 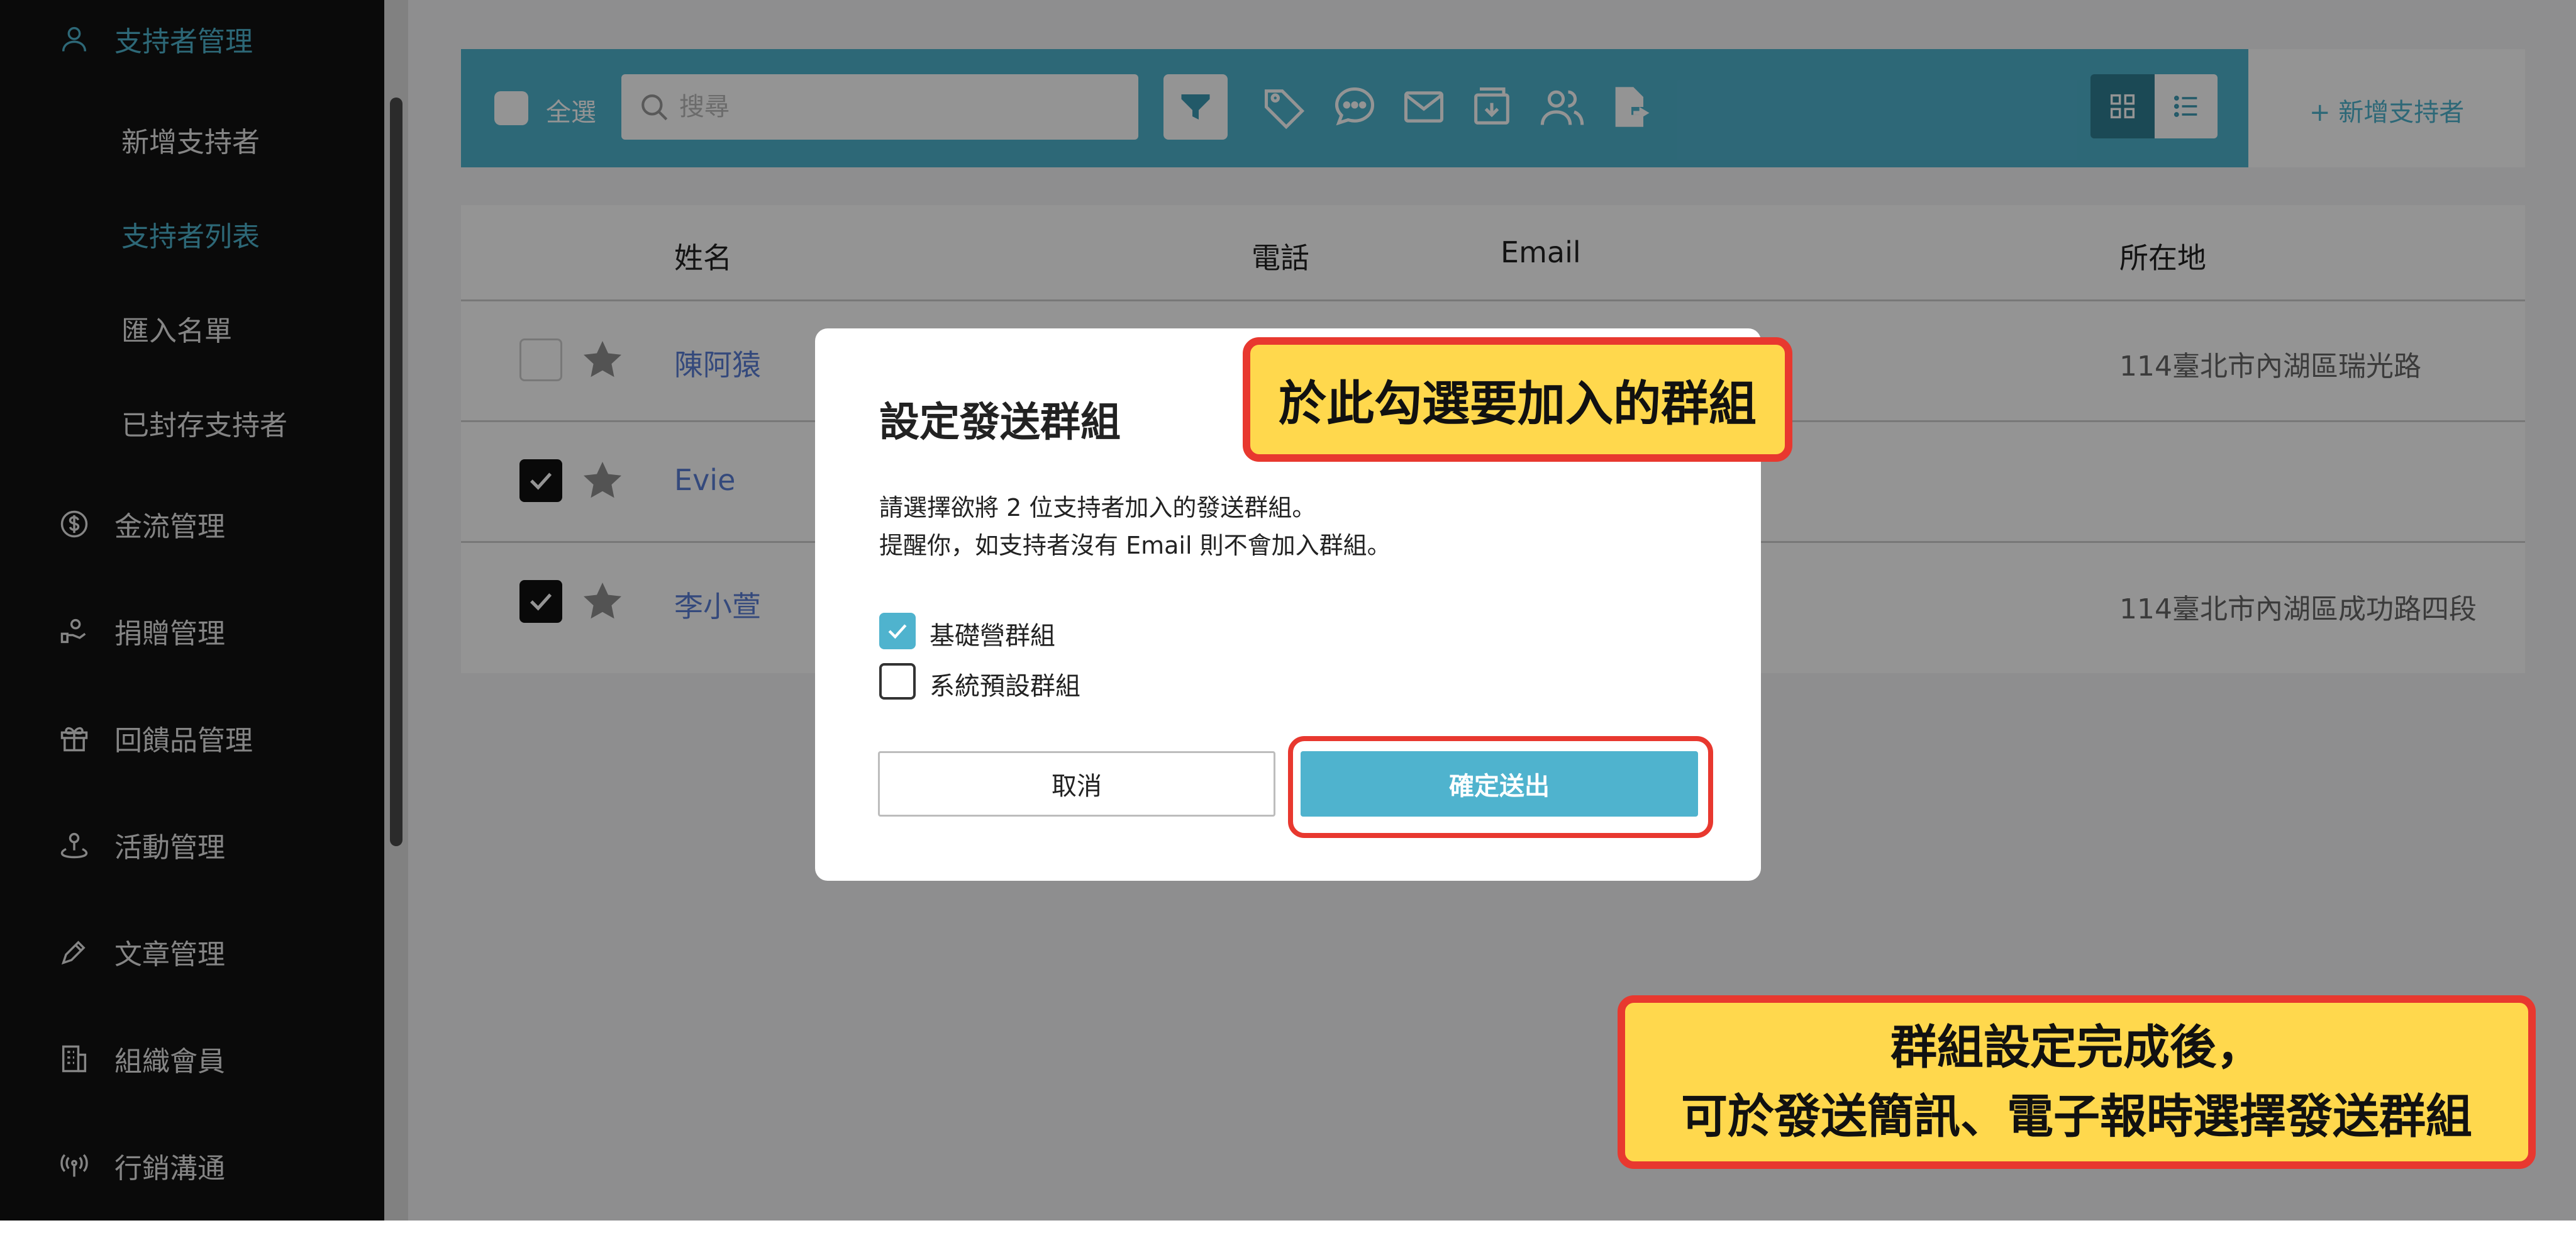 What do you see at coordinates (2077, 1082) in the screenshot?
I see `annotation-callout-bottom: 群組設定完成後， 可於發送簡訊、電子報時選擇發送群組` at bounding box center [2077, 1082].